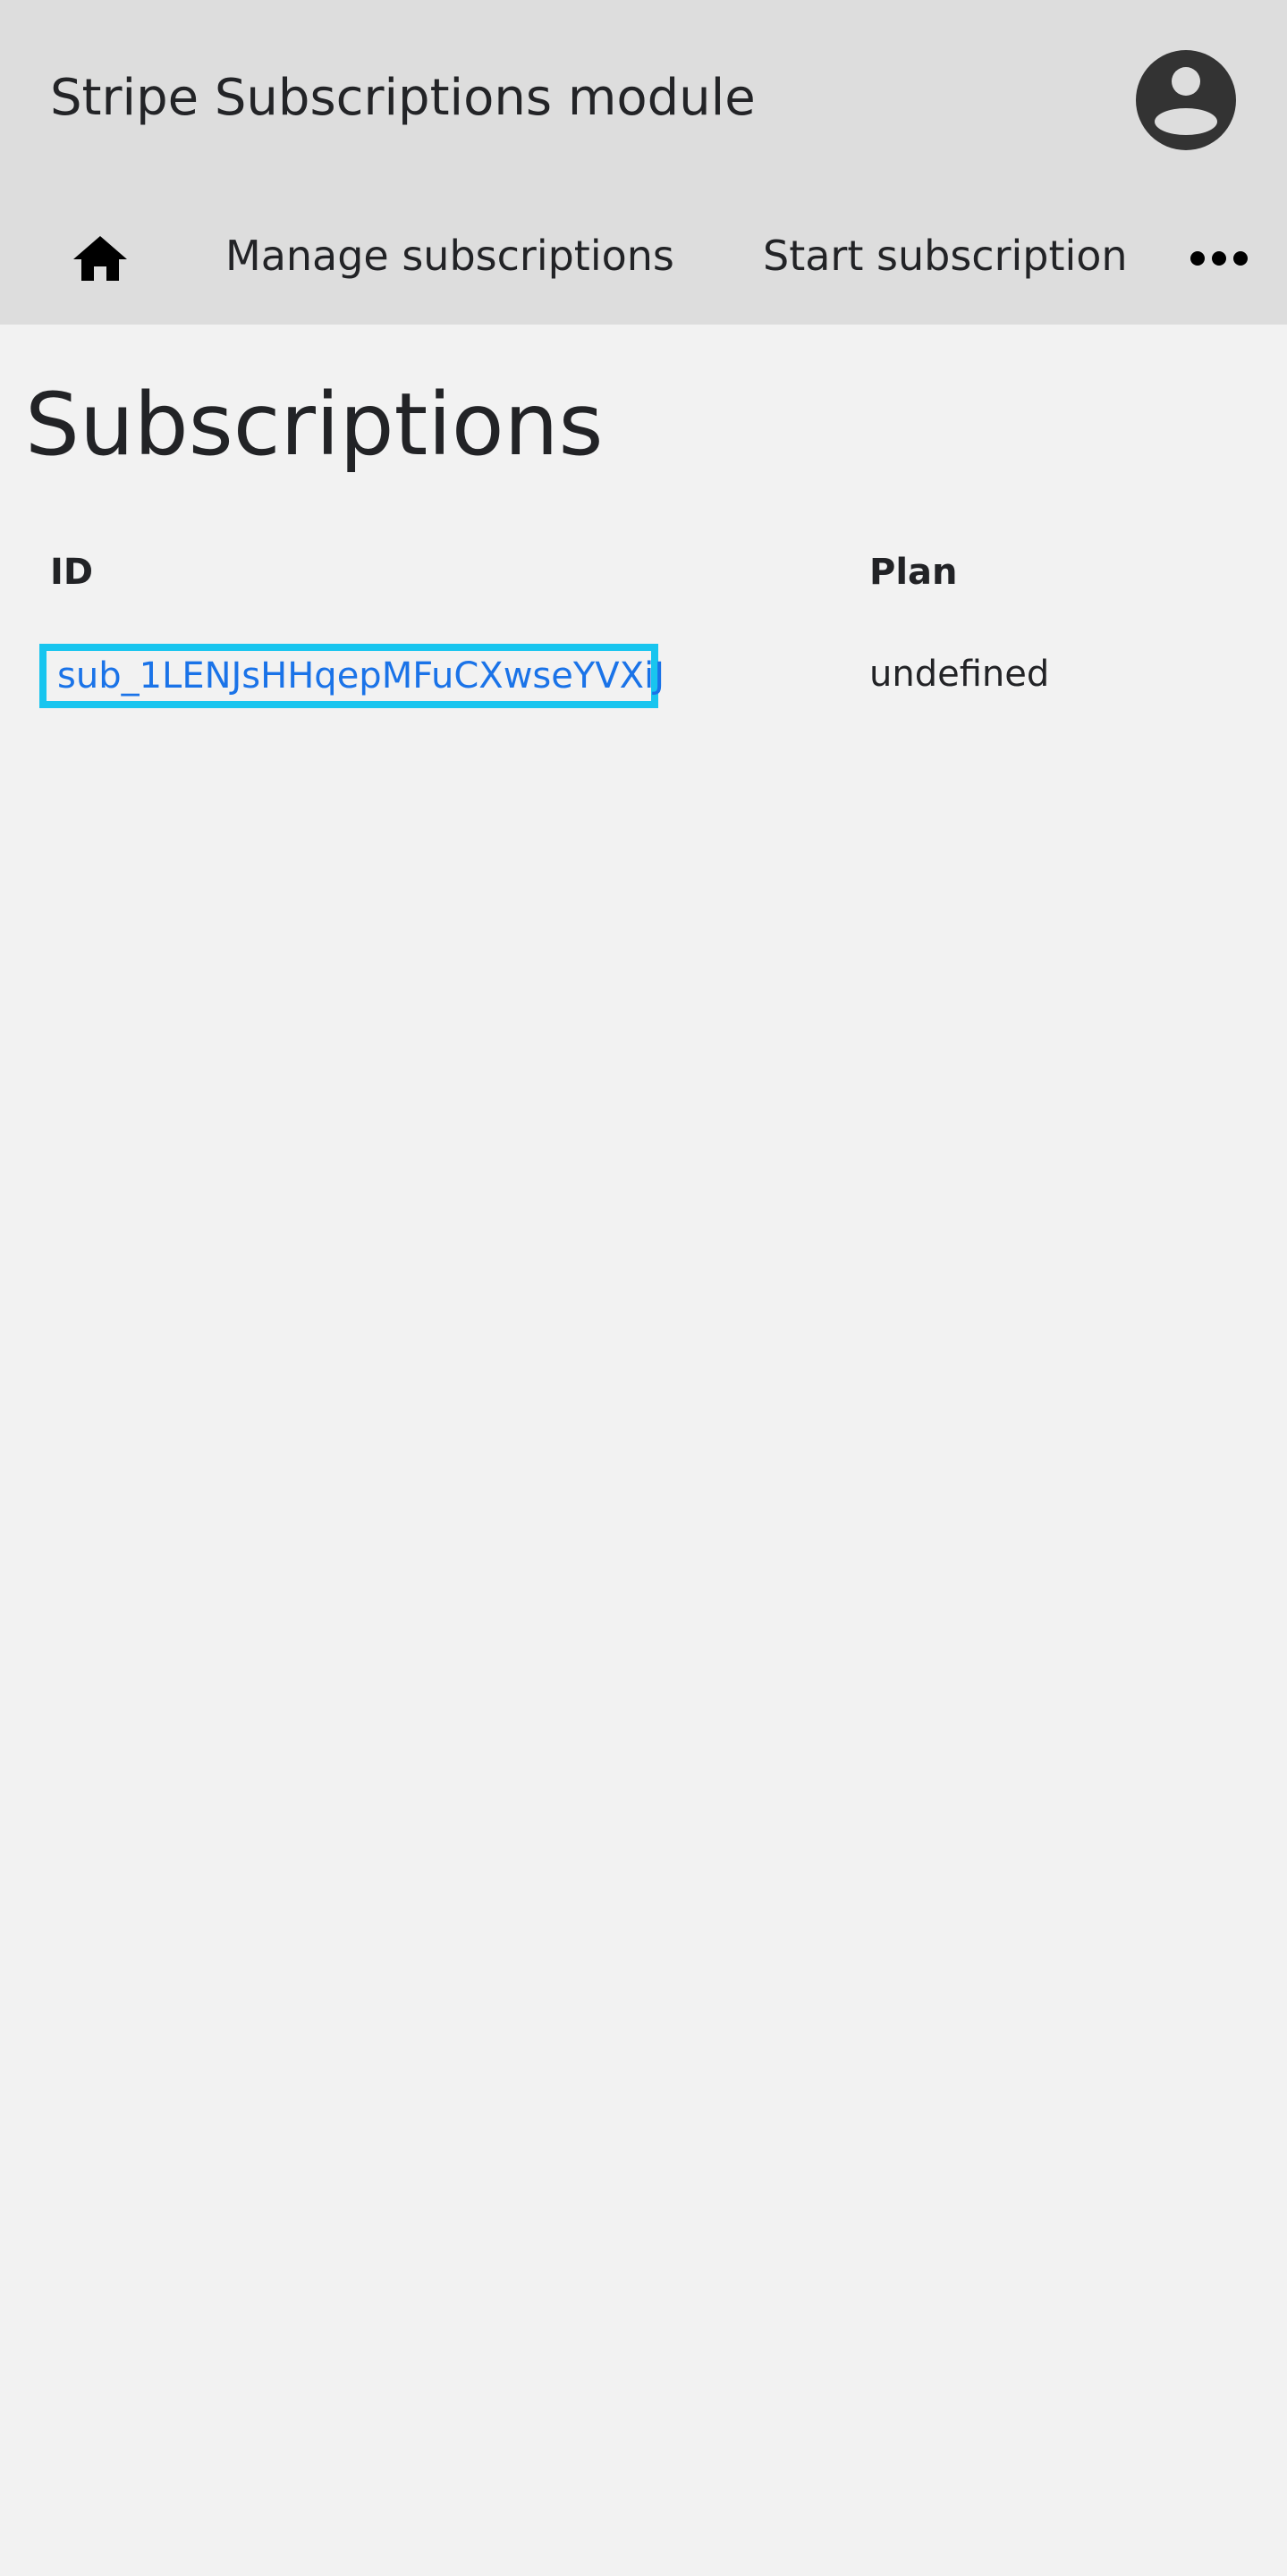 Image resolution: width=1287 pixels, height=2576 pixels. I want to click on nav-manage-subscriptions: Manage subscriptions, so click(449, 256).